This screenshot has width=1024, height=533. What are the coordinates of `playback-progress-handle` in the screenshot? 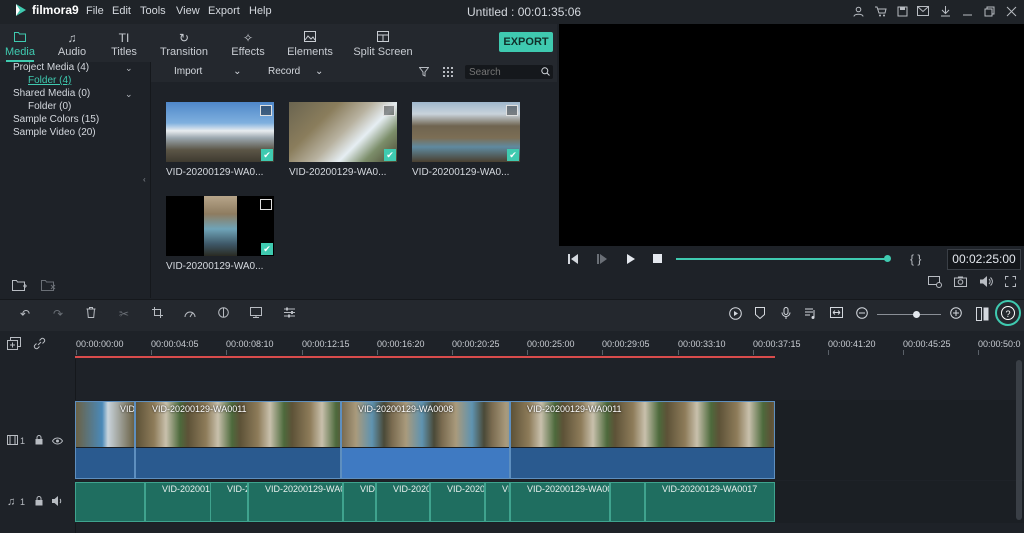 It's located at (887, 258).